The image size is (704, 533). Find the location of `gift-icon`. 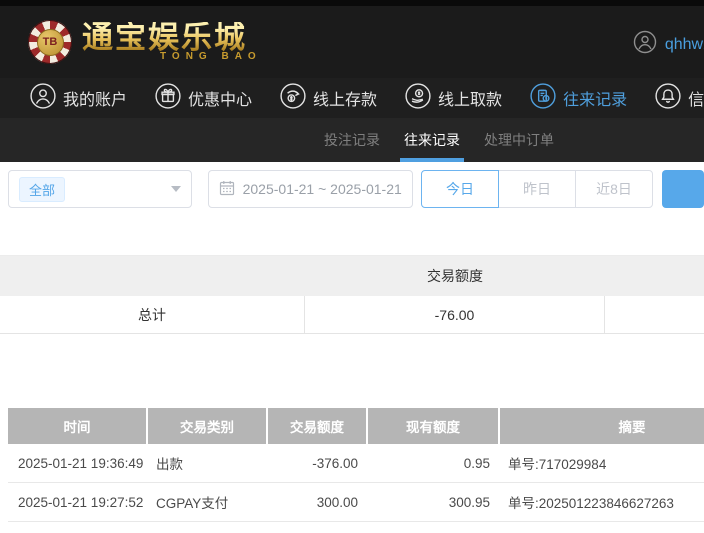

gift-icon is located at coordinates (168, 98).